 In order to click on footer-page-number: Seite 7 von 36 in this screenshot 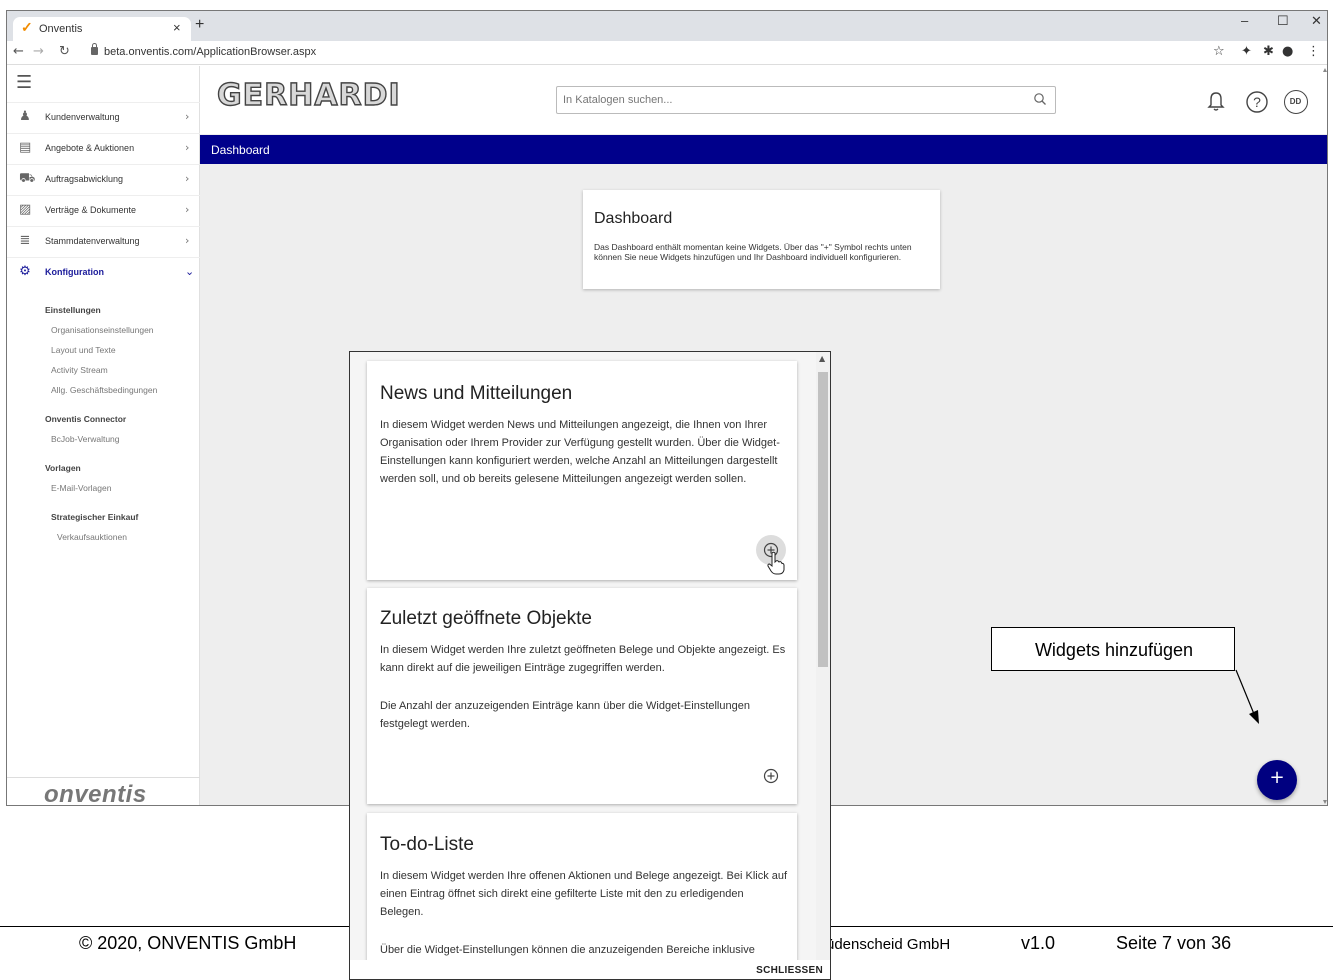, I will do `click(1174, 943)`.